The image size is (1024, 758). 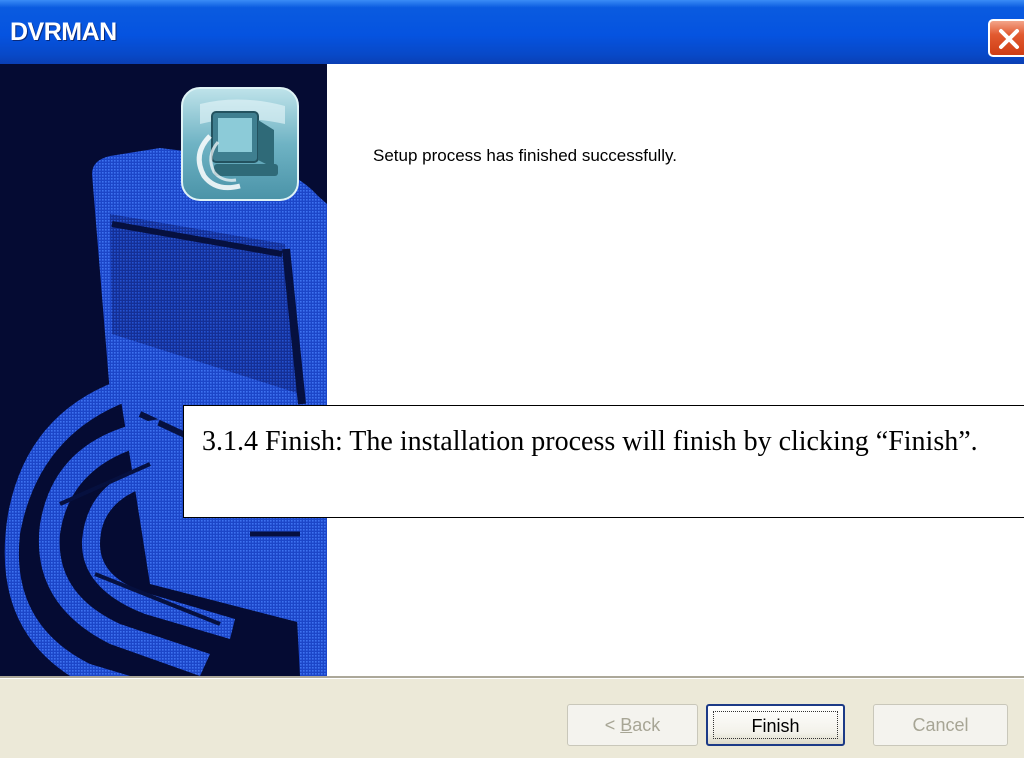 I want to click on title-bar: DVRMAN, so click(x=512, y=32).